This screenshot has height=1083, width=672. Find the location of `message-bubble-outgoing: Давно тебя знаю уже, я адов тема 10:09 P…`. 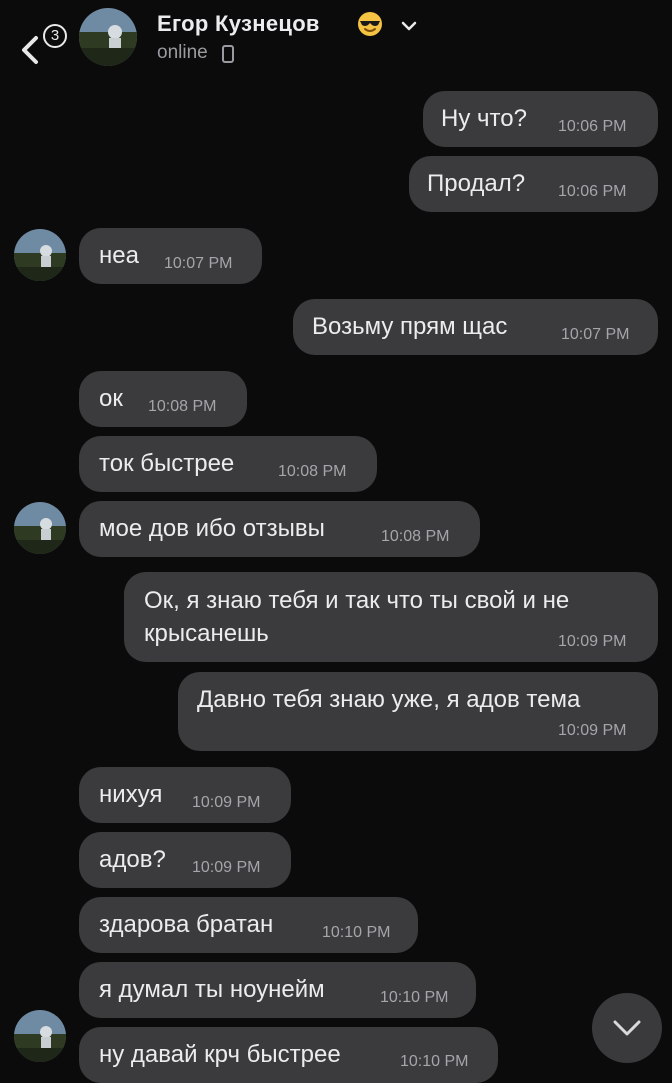

message-bubble-outgoing: Давно тебя знаю уже, я адов тема 10:09 P… is located at coordinates (418, 711).